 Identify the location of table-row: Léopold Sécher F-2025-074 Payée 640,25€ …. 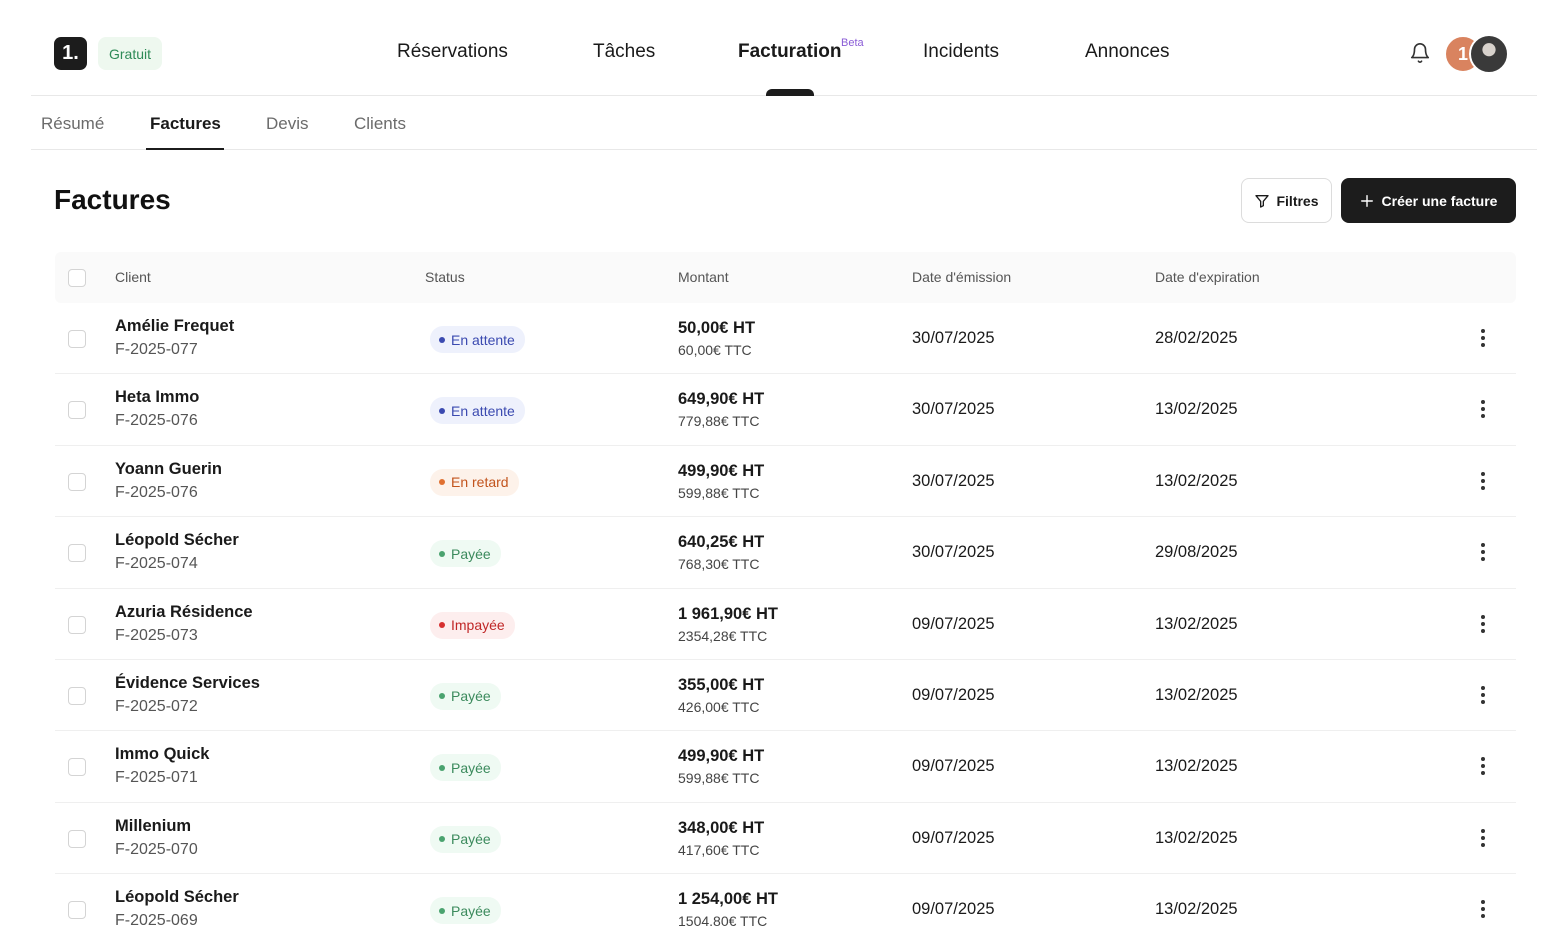
(785, 553).